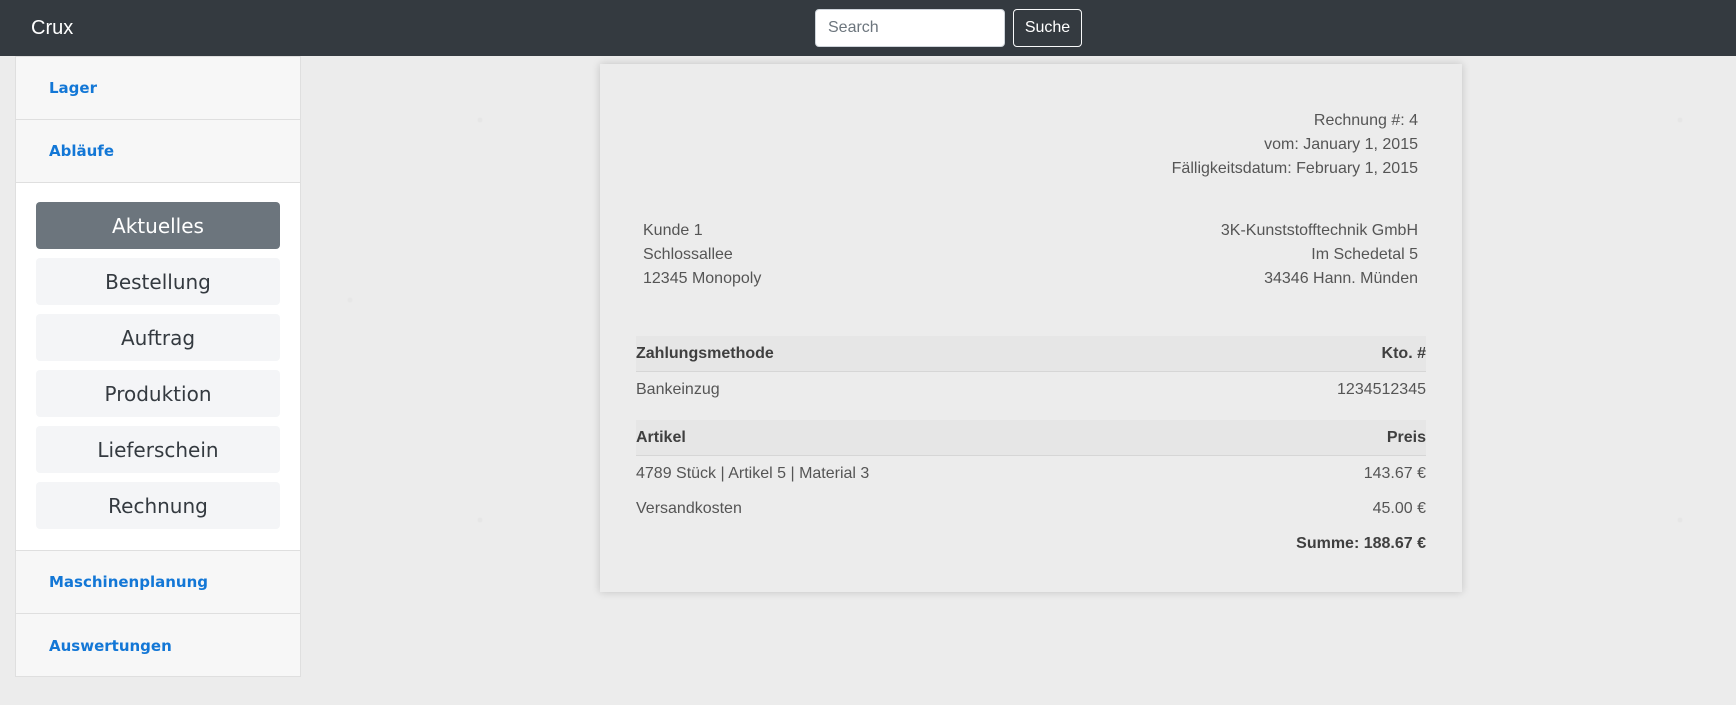 This screenshot has width=1736, height=705. Describe the element at coordinates (1403, 353) in the screenshot. I see `account-heading: Kto. #` at that location.